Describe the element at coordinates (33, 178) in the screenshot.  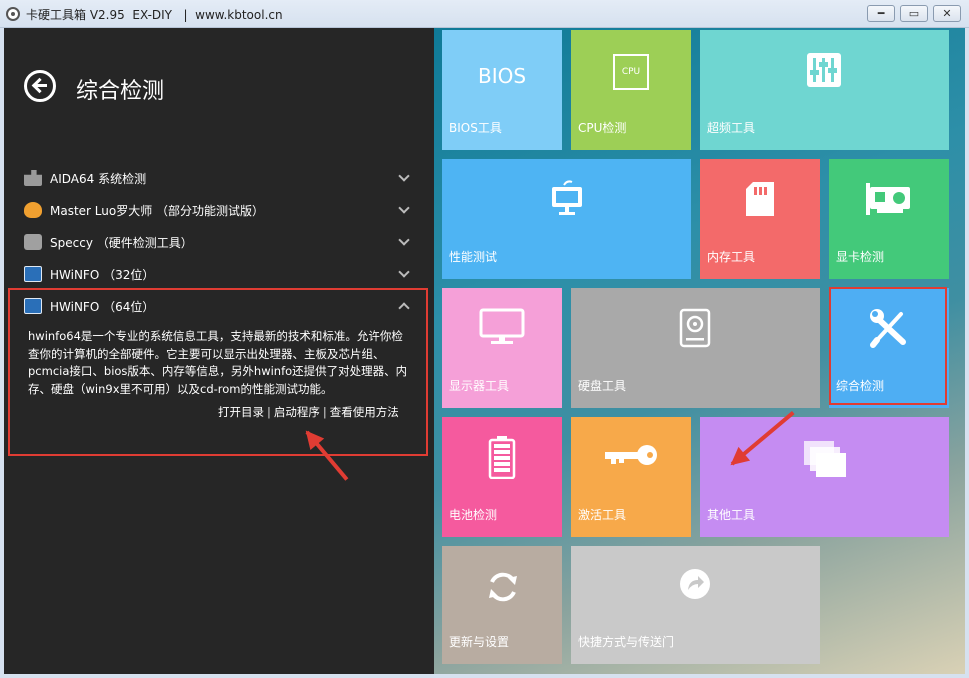
I see `aida64-icon` at that location.